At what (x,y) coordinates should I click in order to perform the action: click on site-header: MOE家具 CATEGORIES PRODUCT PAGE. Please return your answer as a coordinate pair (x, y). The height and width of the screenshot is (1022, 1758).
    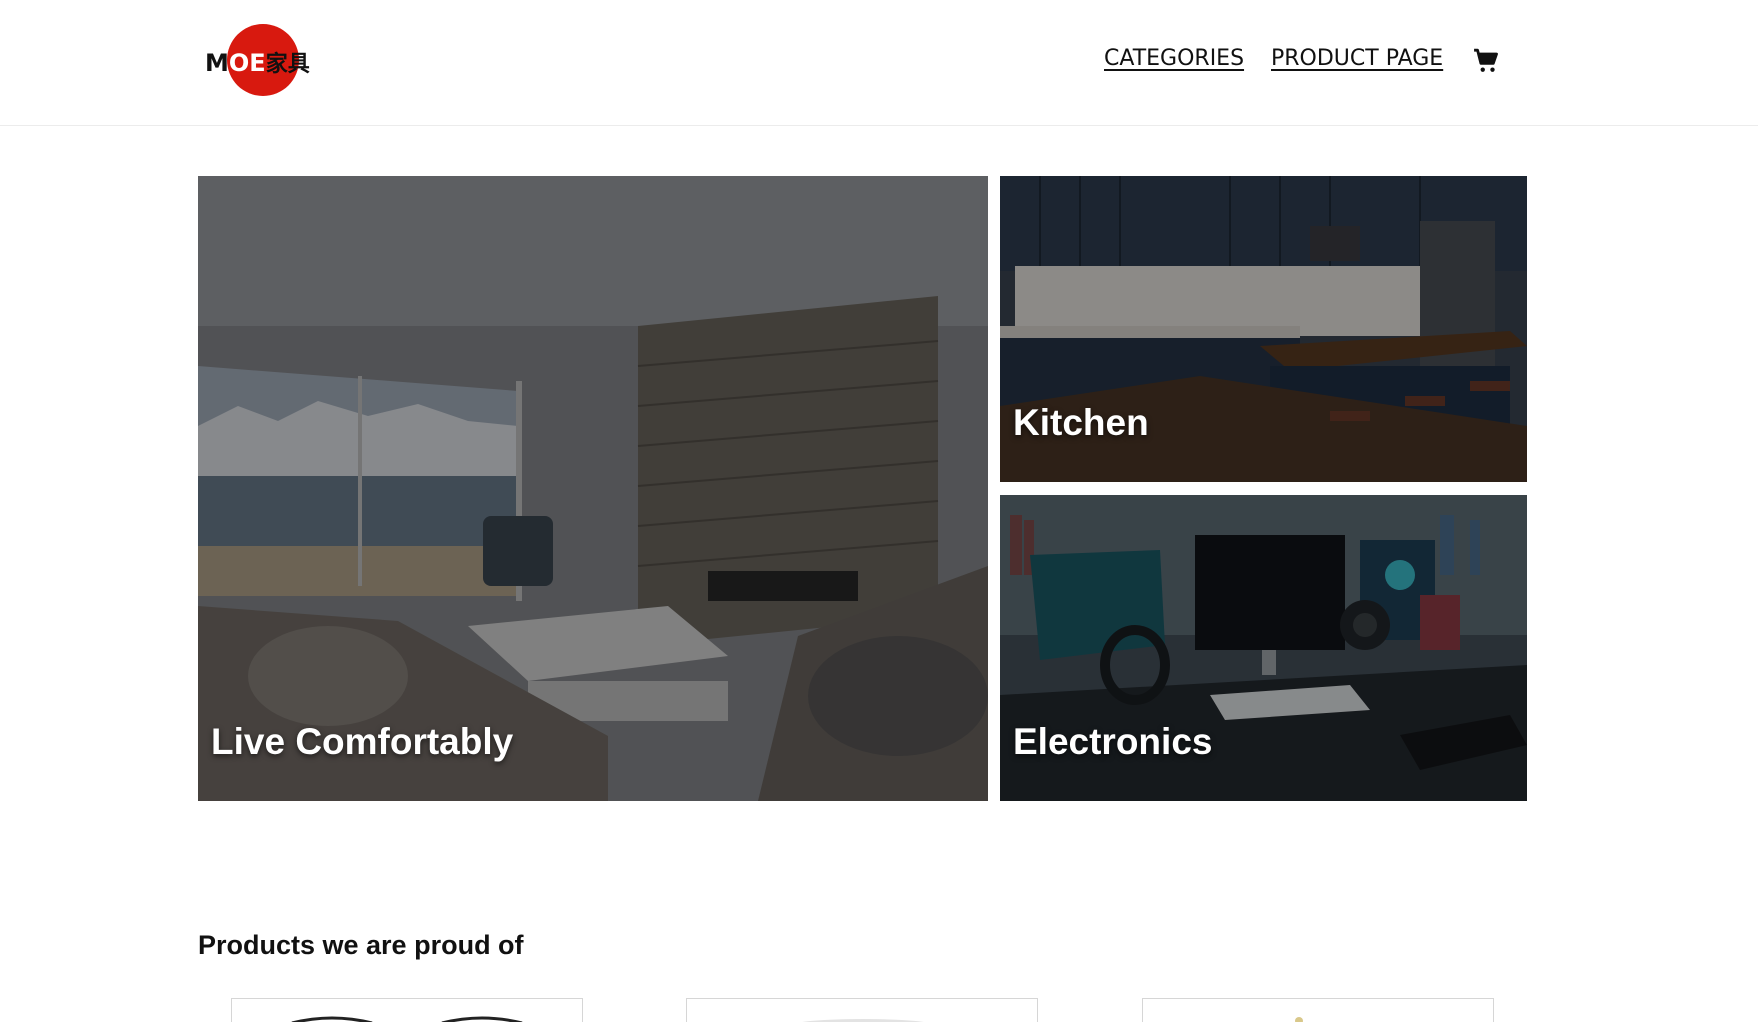
    Looking at the image, I should click on (879, 63).